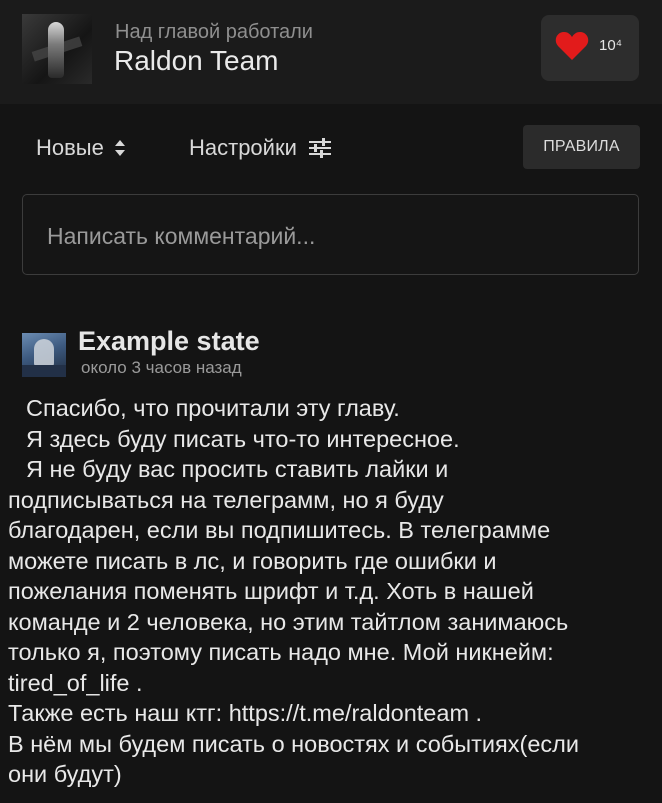 The image size is (662, 803). Describe the element at coordinates (44, 355) in the screenshot. I see `avatar` at that location.